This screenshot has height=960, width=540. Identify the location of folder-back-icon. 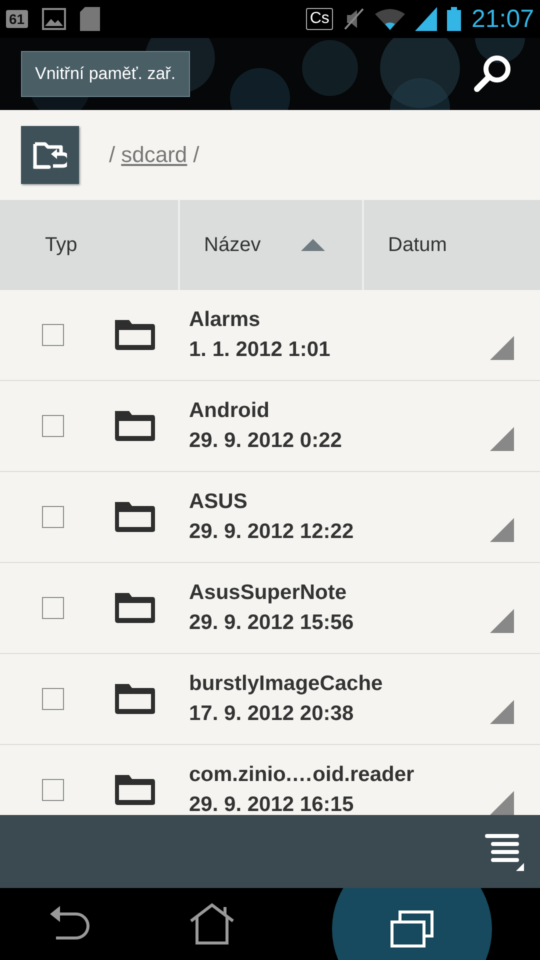
(50, 155).